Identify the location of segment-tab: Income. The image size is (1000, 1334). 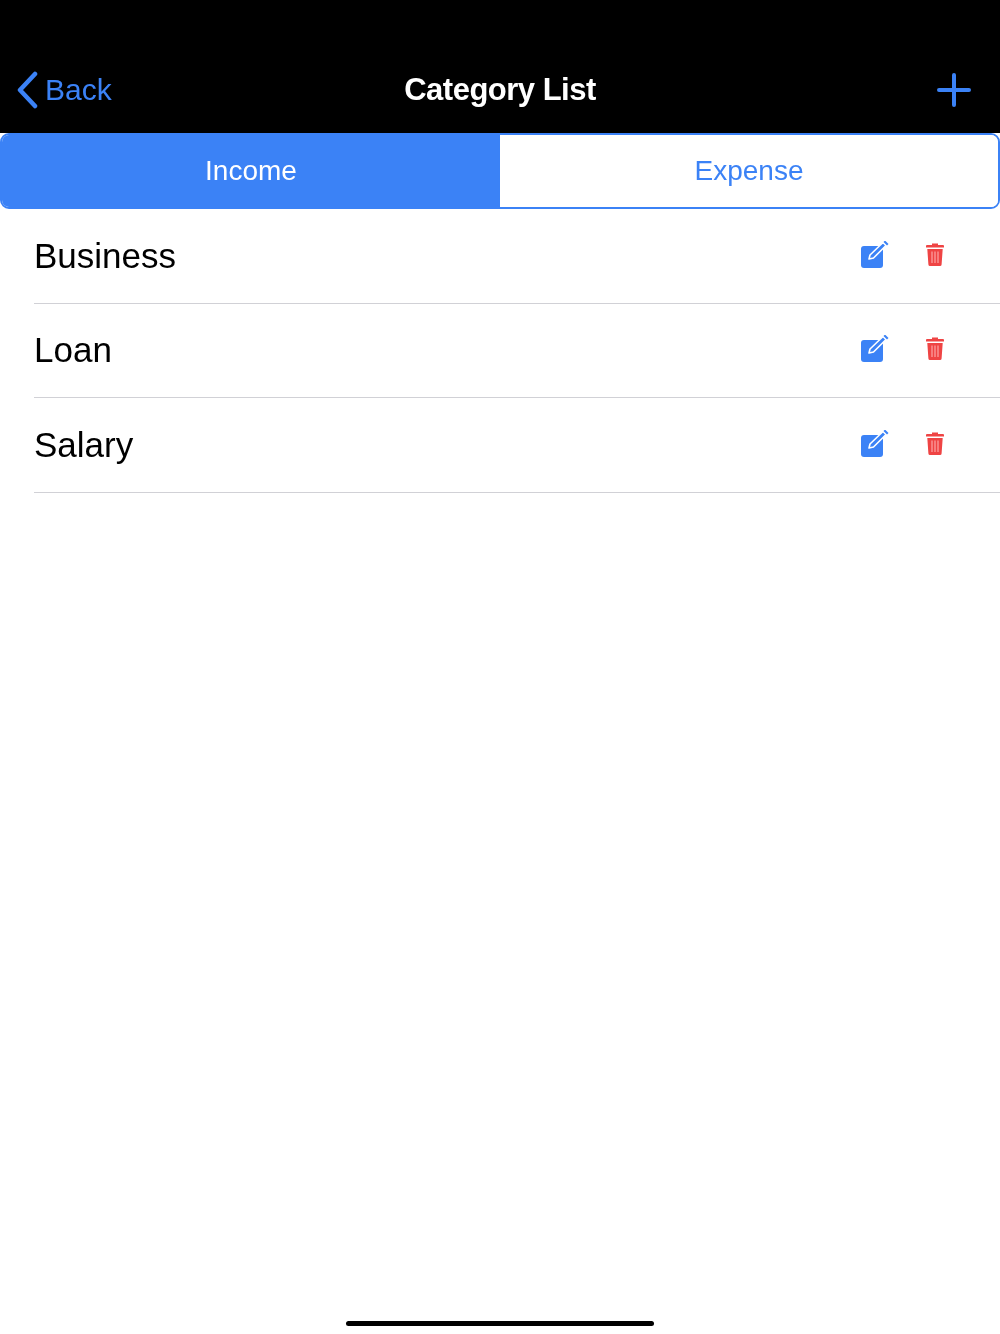
(251, 171).